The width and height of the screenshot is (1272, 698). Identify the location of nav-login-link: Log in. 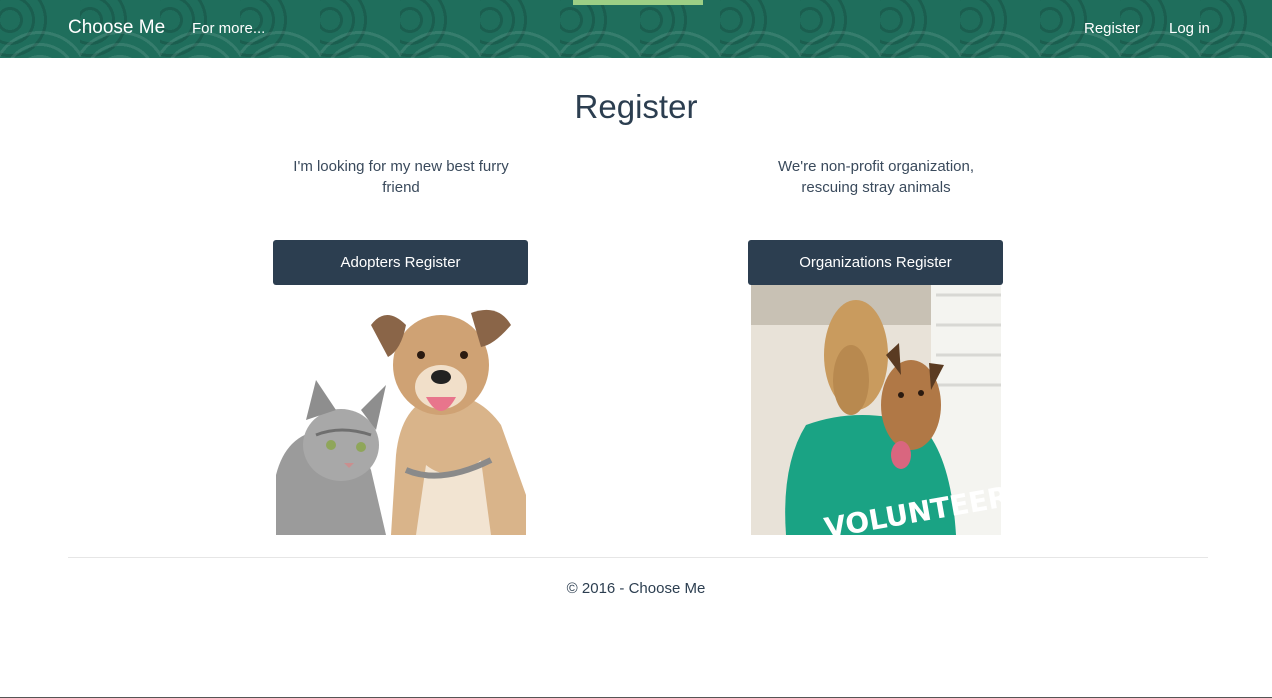
(1189, 28).